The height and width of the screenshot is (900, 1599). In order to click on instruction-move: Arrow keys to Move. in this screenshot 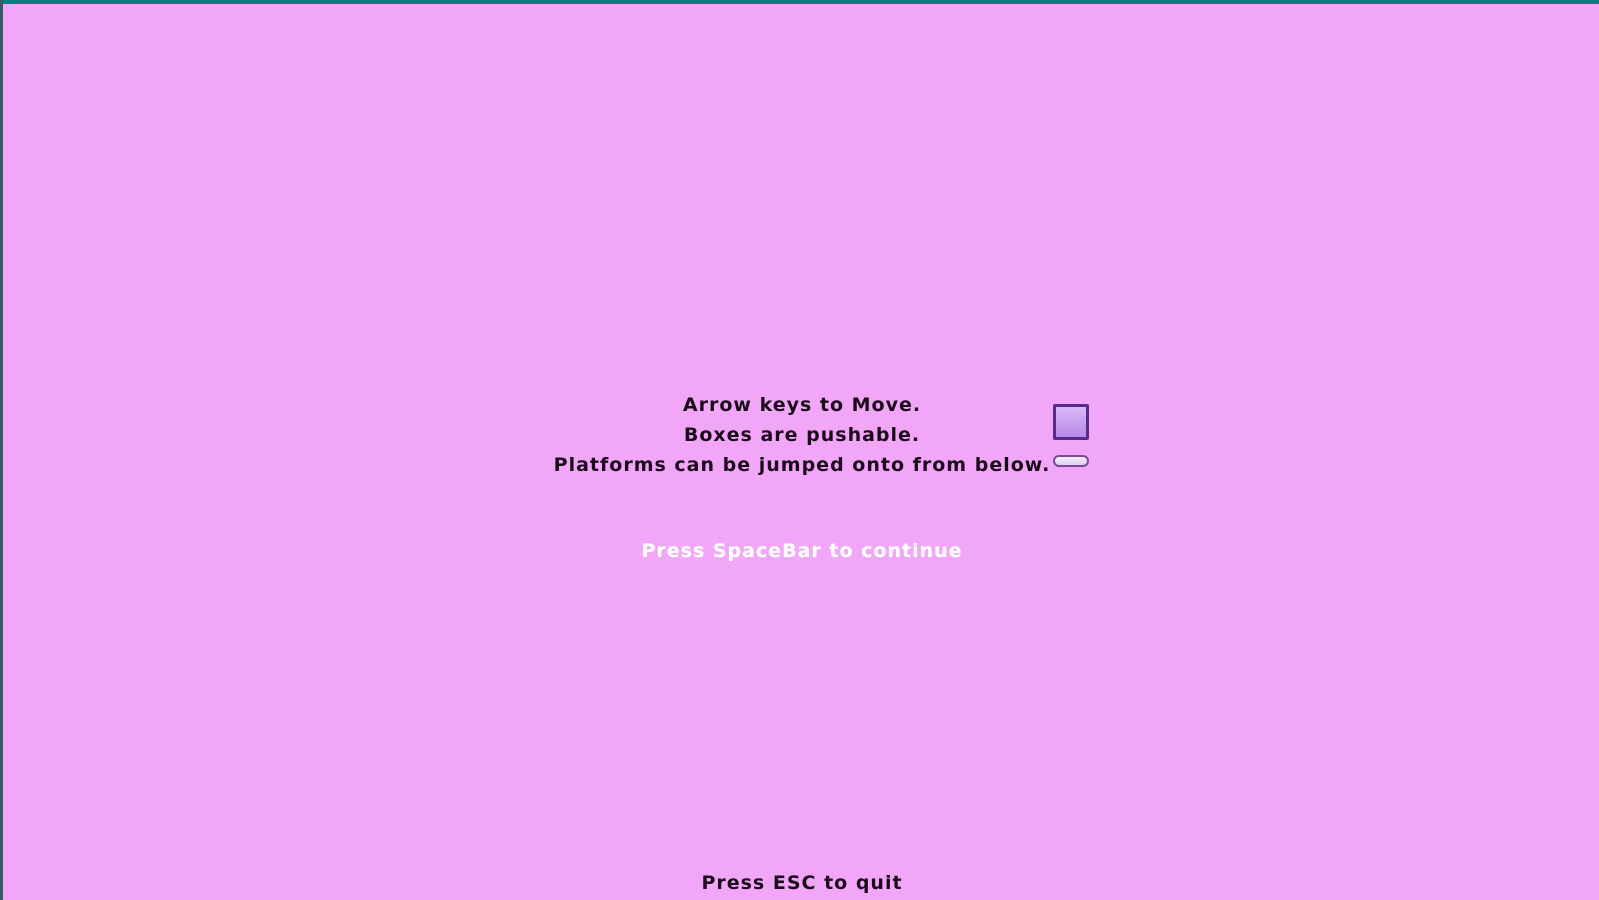, I will do `click(802, 405)`.